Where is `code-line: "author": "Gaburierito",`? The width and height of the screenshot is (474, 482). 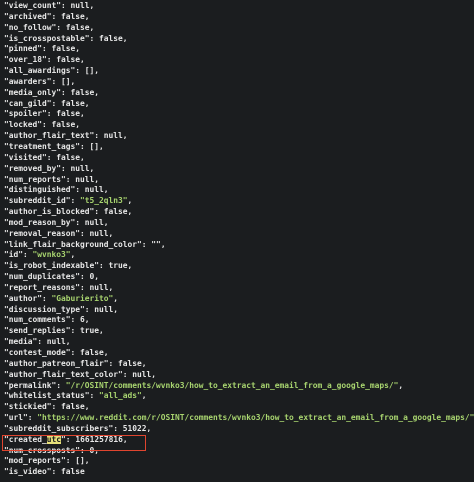 code-line: "author": "Gaburierito", is located at coordinates (239, 299).